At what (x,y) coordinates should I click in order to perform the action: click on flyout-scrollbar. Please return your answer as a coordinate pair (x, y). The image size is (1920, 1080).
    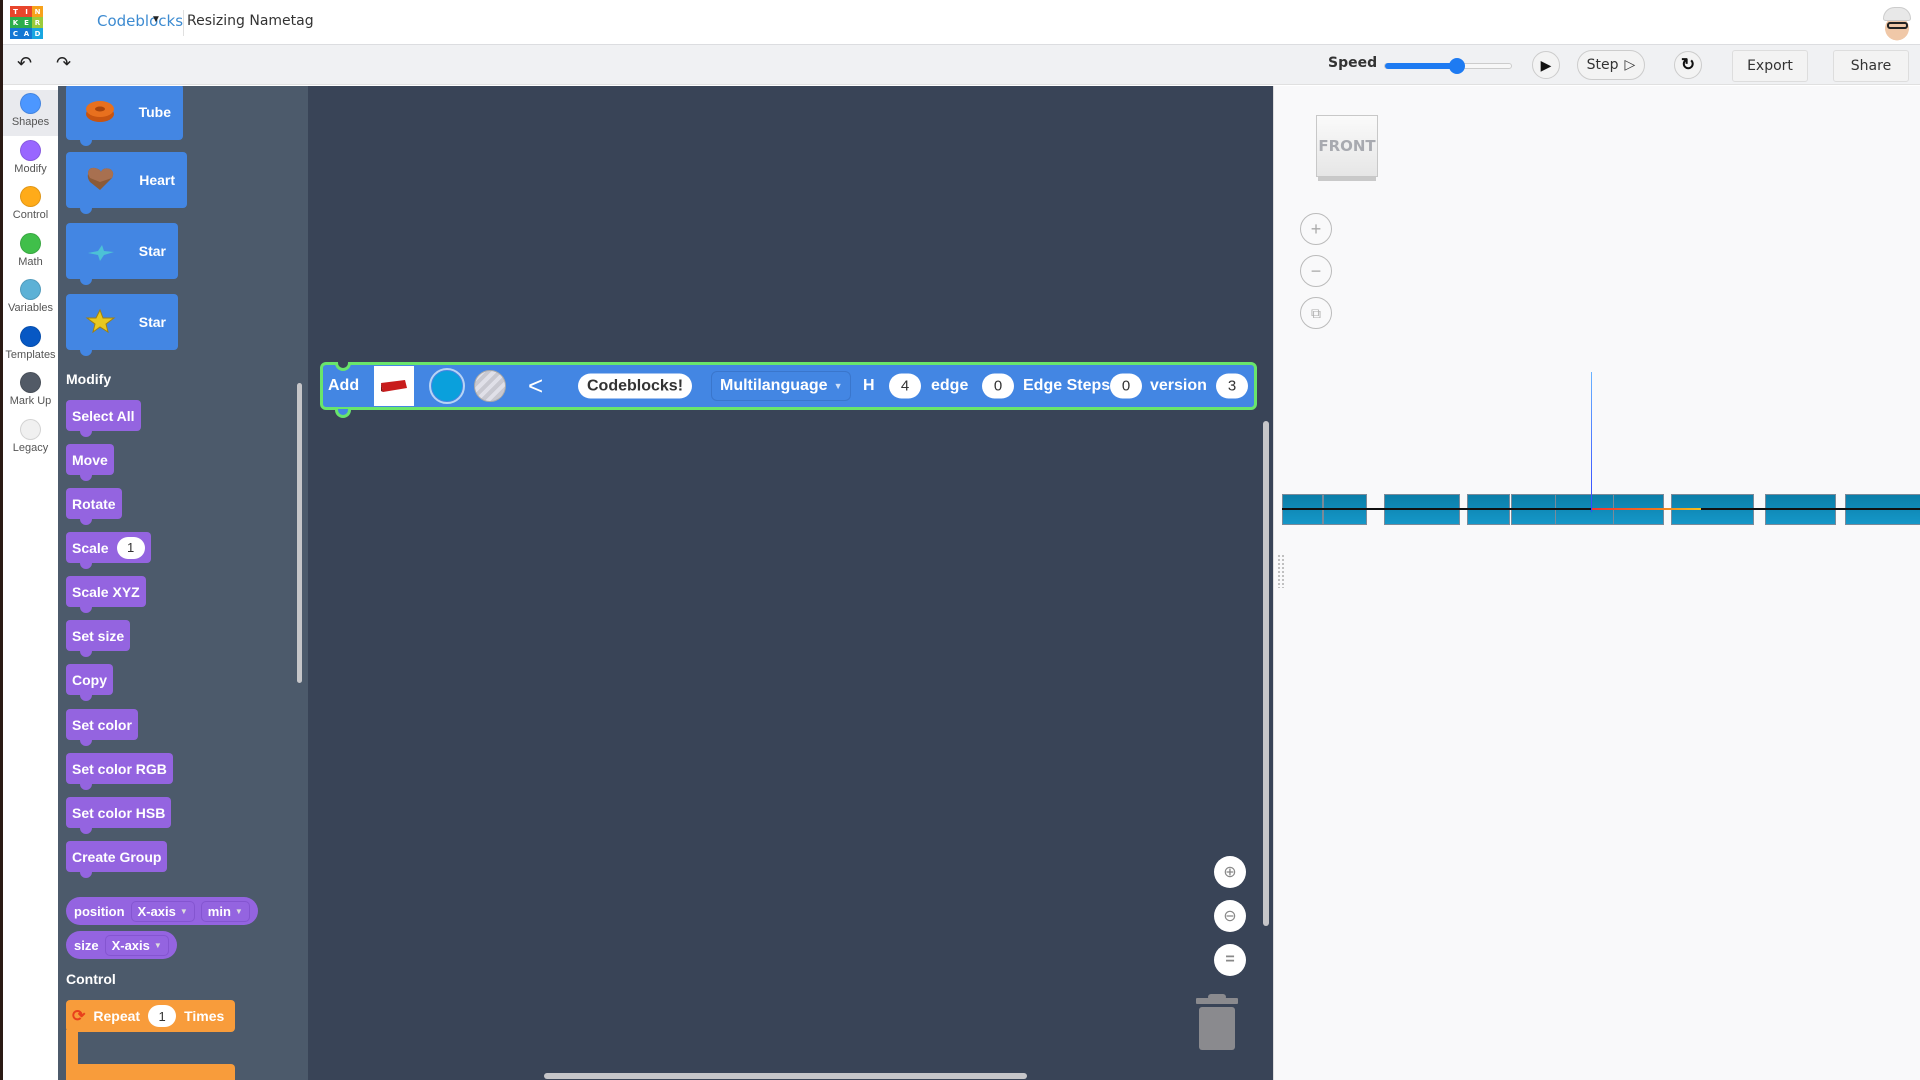
    Looking at the image, I should click on (299, 533).